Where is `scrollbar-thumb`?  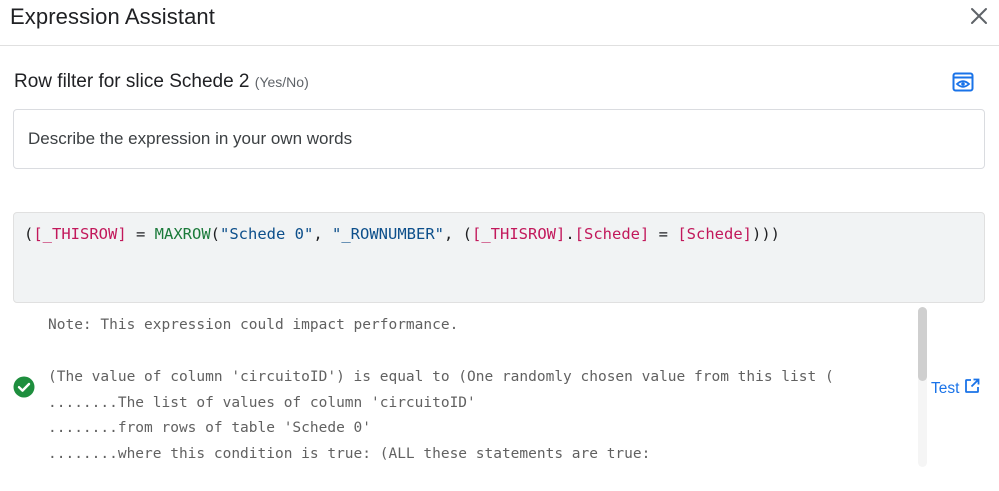 scrollbar-thumb is located at coordinates (922, 344).